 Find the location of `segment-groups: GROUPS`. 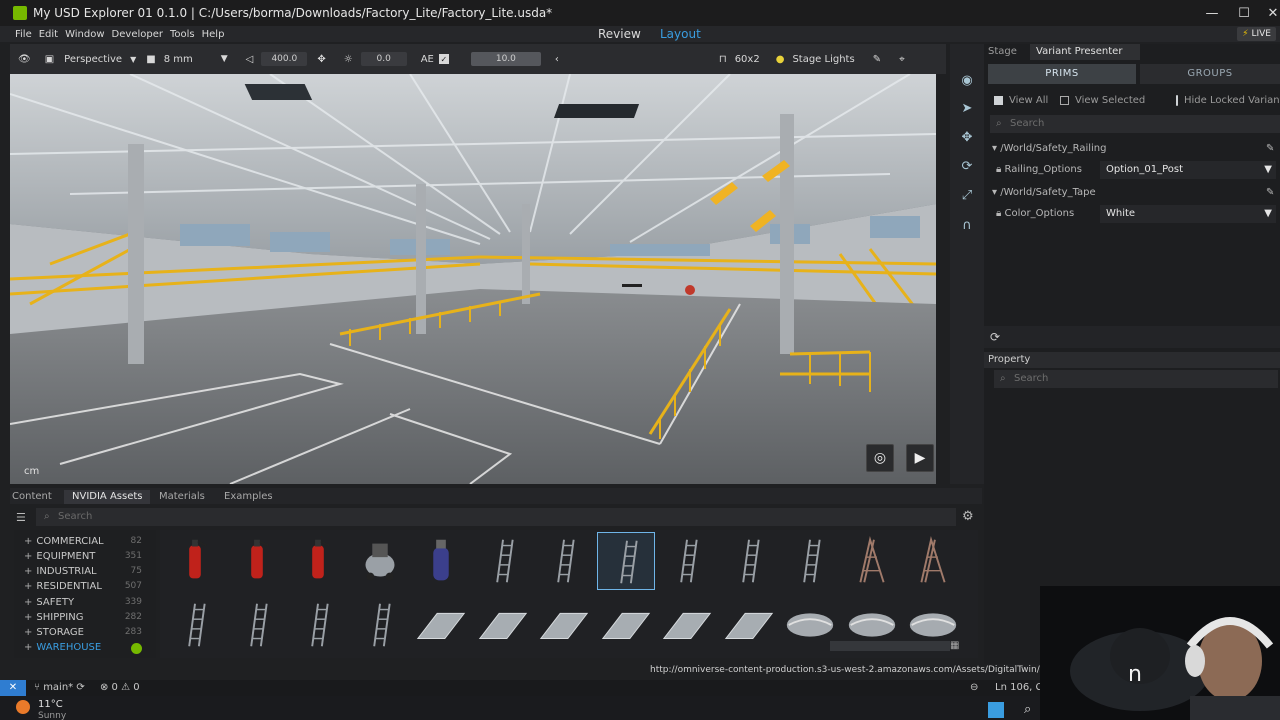

segment-groups: GROUPS is located at coordinates (1210, 74).